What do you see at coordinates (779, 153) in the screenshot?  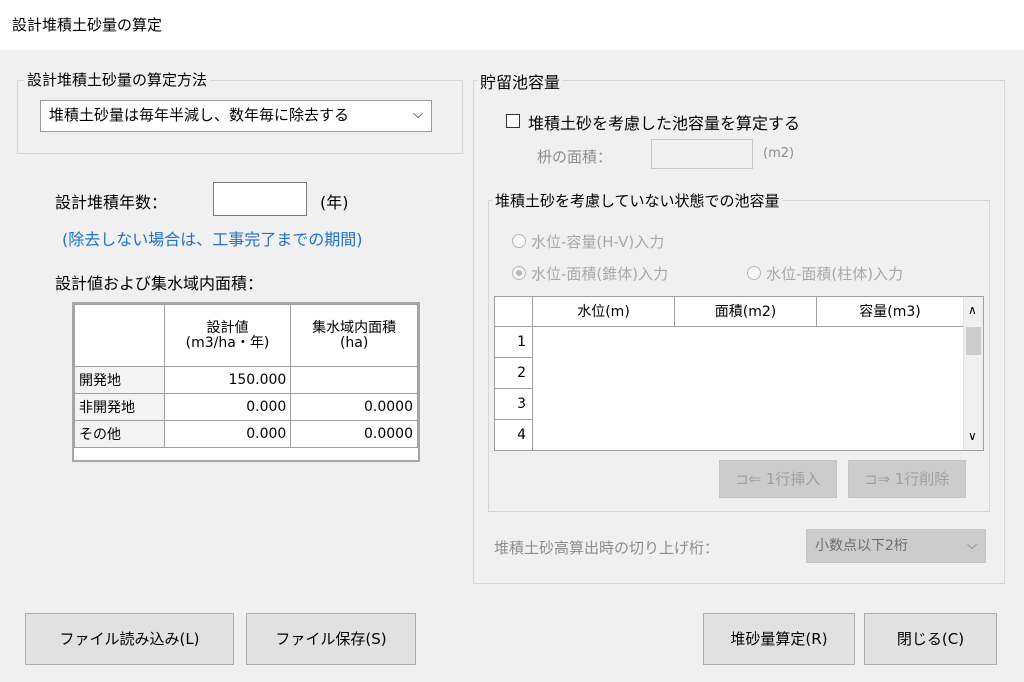 I see `basin-area-unit: (m2)` at bounding box center [779, 153].